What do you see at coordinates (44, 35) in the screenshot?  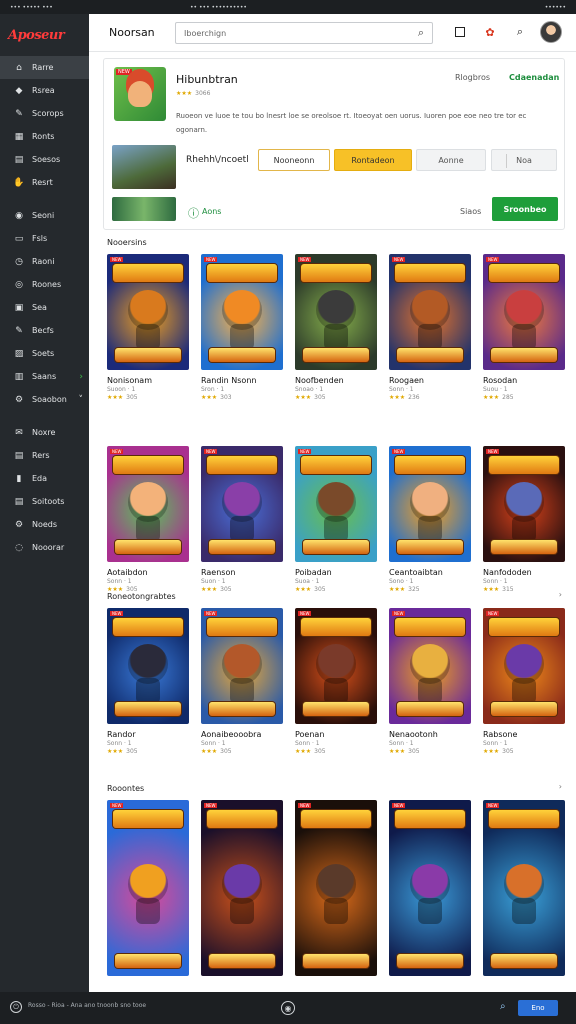 I see `app-logo: Aposeur` at bounding box center [44, 35].